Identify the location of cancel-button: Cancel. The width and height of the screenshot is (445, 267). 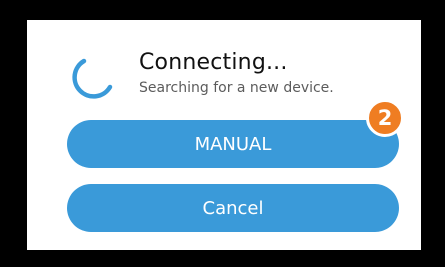
(233, 208).